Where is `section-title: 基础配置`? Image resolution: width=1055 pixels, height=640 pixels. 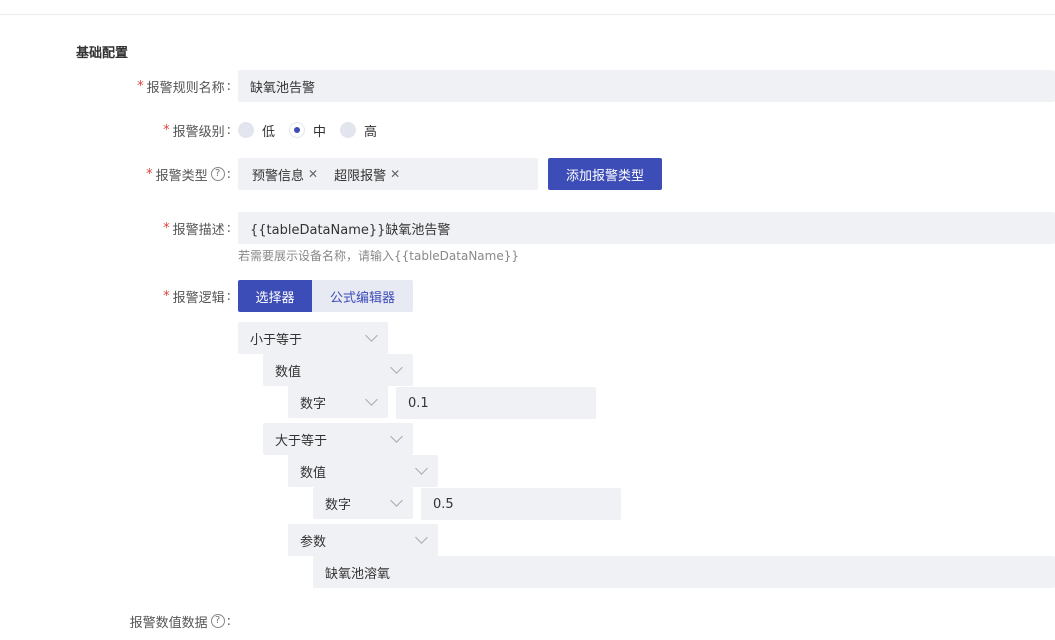 section-title: 基础配置 is located at coordinates (102, 53).